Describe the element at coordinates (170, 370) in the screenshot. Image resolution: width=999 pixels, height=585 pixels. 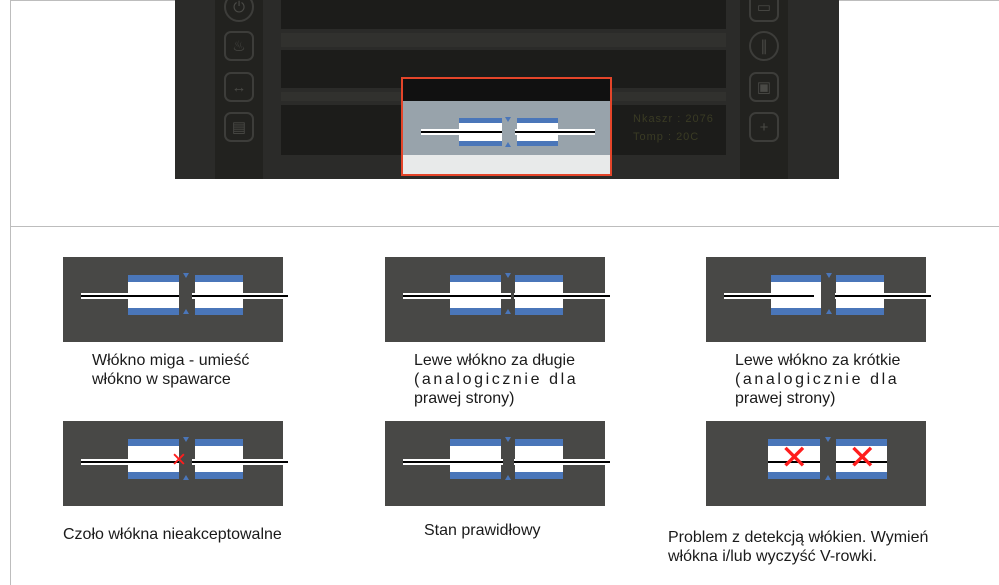
I see `caption-blinking: Włókno miga - umieść włókno w spawarce` at that location.